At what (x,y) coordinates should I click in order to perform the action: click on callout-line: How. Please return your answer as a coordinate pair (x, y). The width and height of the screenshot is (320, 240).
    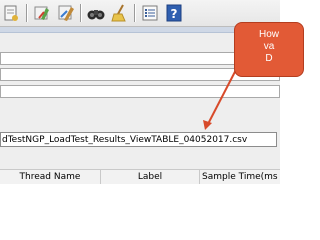
    Looking at the image, I should click on (268, 34).